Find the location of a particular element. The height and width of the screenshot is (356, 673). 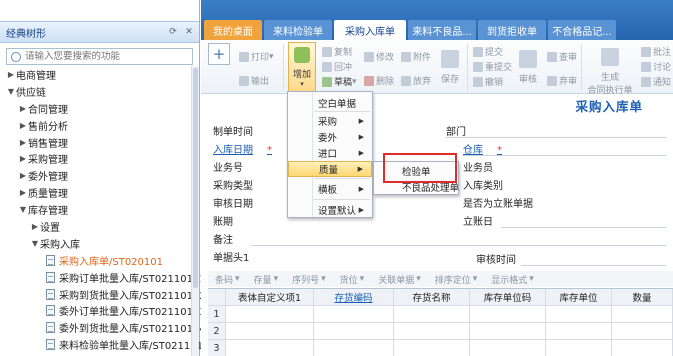

refresh-icon: ⟳ is located at coordinates (173, 32).